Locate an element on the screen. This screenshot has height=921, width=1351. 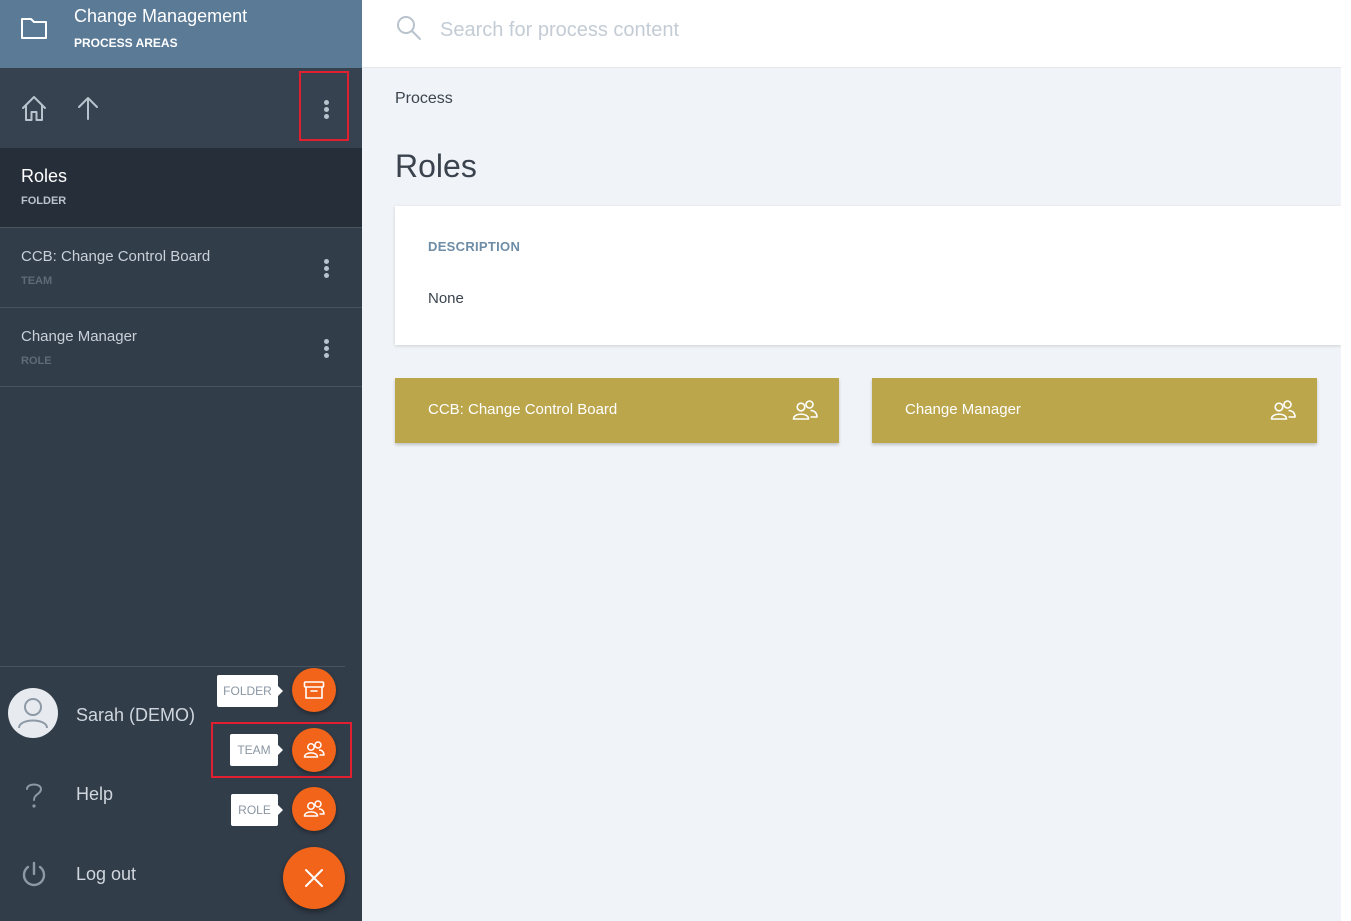
tile-ccb-change-control-board: CCB: Change Control Board is located at coordinates (617, 410).